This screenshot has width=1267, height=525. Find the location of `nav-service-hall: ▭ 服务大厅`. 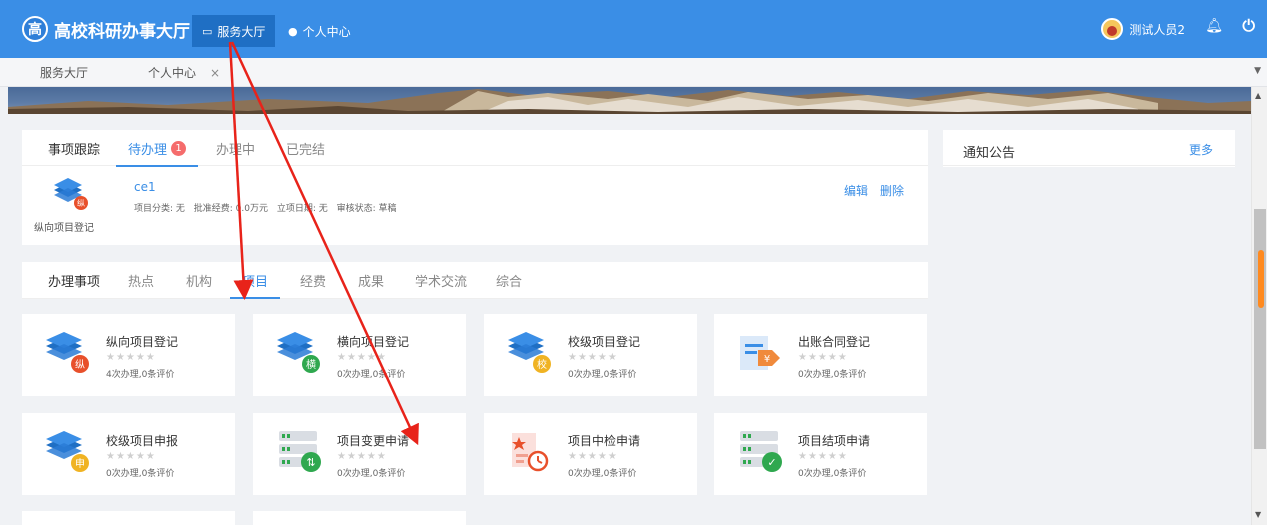

nav-service-hall: ▭ 服务大厅 is located at coordinates (234, 31).